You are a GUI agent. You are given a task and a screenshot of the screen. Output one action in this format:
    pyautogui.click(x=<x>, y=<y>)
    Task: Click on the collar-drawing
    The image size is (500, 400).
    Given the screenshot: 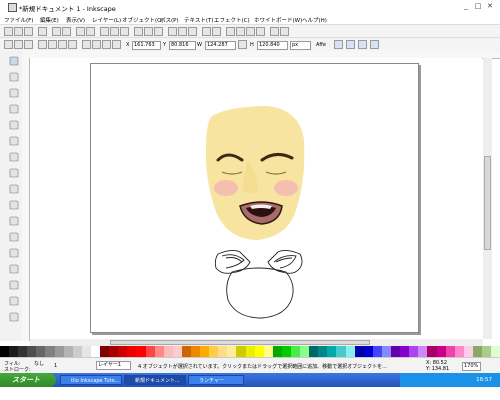 What is the action you would take?
    pyautogui.click(x=258, y=284)
    